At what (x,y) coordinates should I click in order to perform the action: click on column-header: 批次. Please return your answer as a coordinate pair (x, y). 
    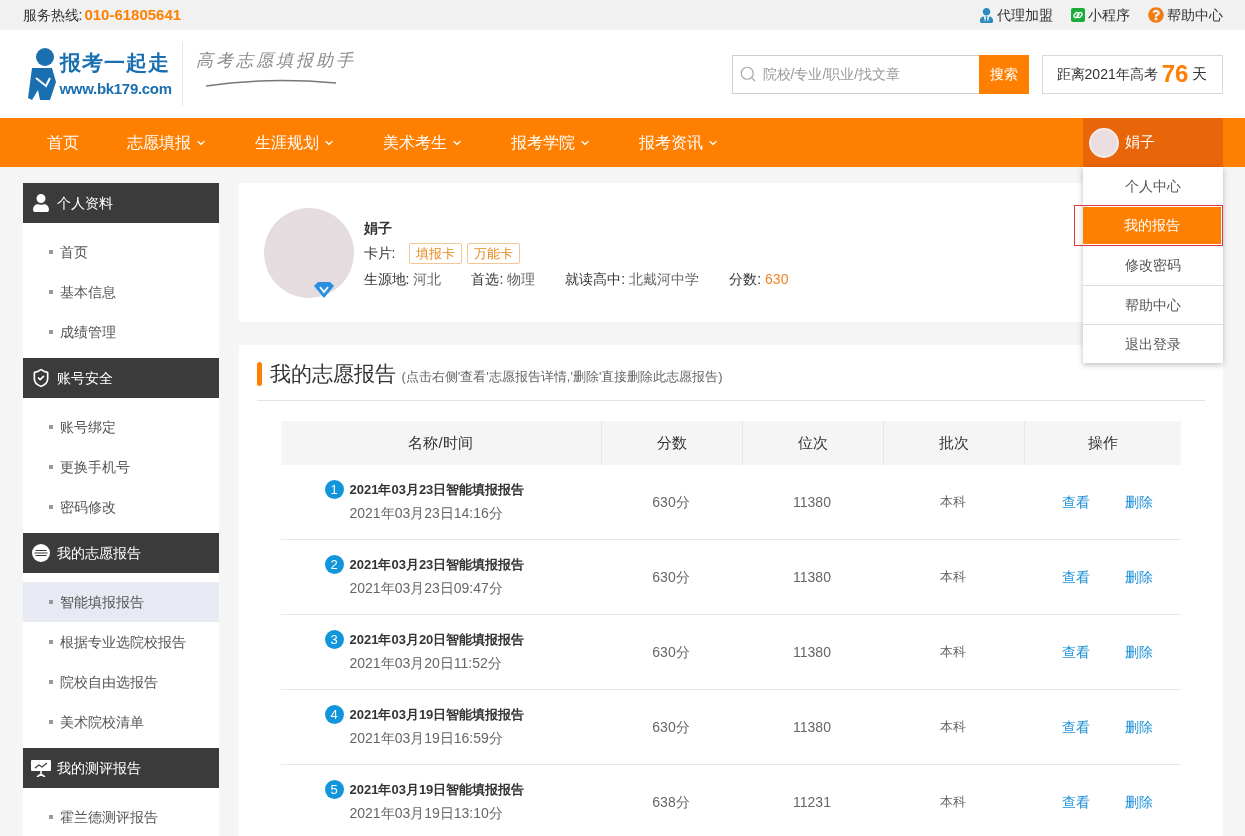
    Looking at the image, I should click on (953, 443).